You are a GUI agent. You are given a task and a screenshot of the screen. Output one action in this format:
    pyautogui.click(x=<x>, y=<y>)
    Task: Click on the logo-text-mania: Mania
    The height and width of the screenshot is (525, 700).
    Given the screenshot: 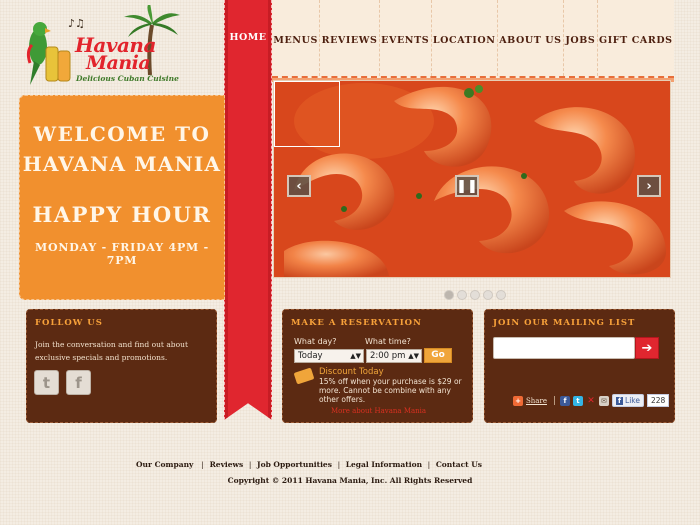 What is the action you would take?
    pyautogui.click(x=118, y=63)
    